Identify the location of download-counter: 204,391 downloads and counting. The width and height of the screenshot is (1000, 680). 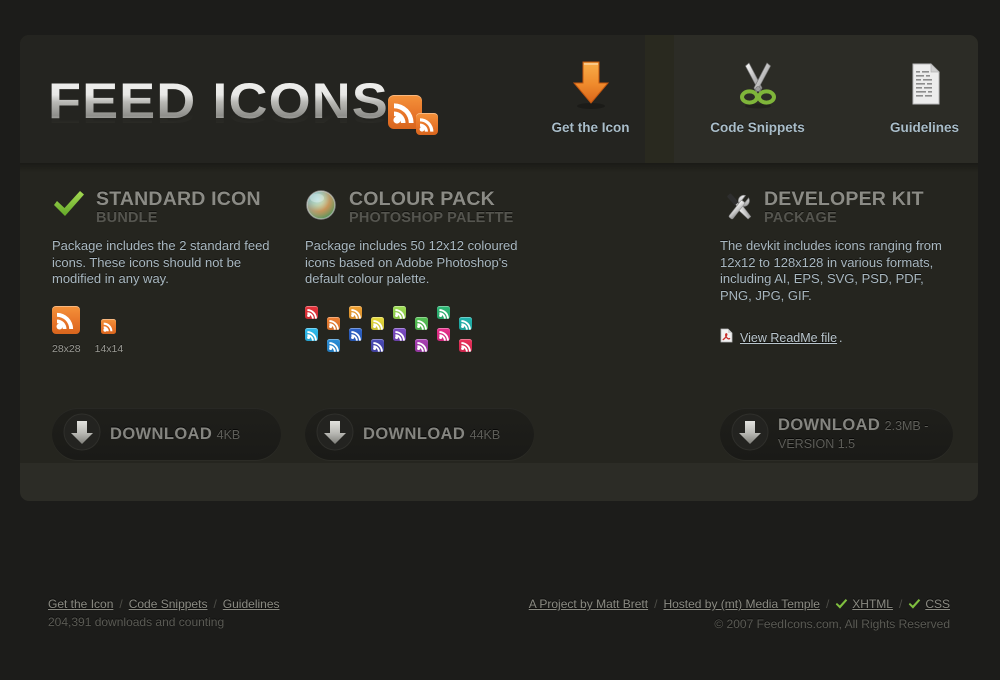
(136, 622).